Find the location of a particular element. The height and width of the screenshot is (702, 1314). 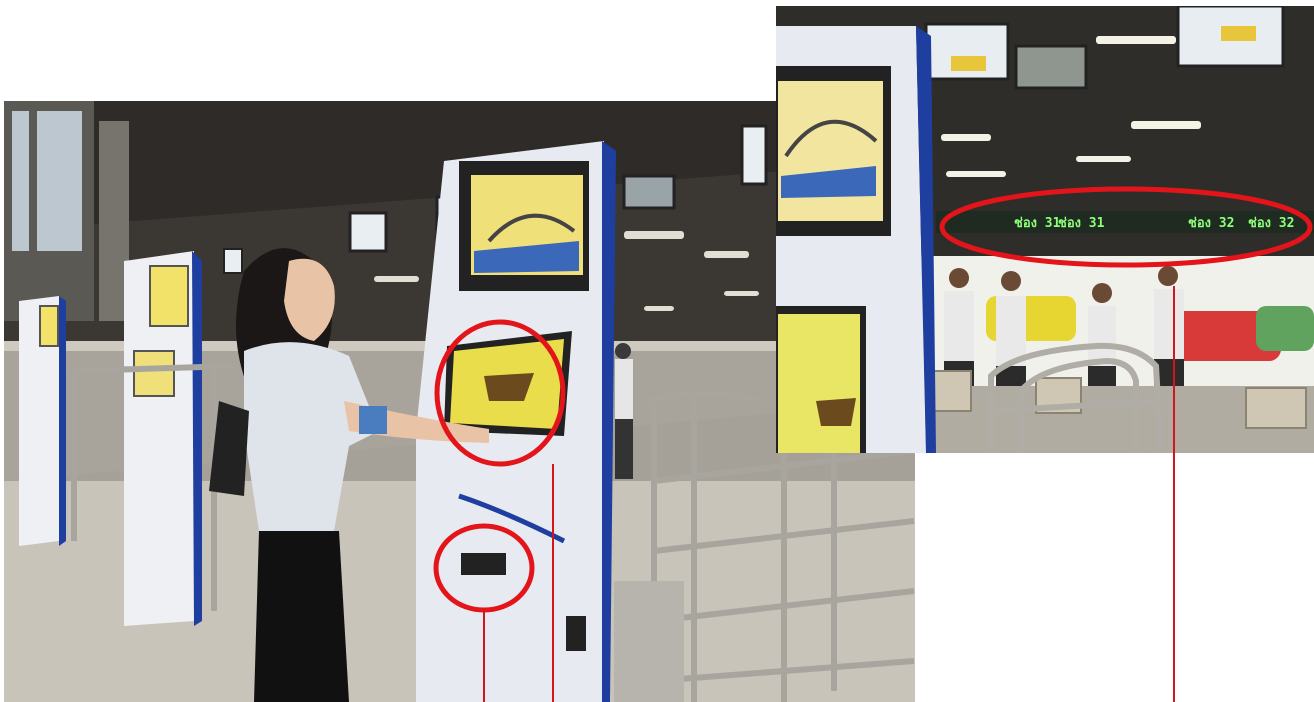

led-sign-2: ช่อง 31 is located at coordinates (1081, 223).